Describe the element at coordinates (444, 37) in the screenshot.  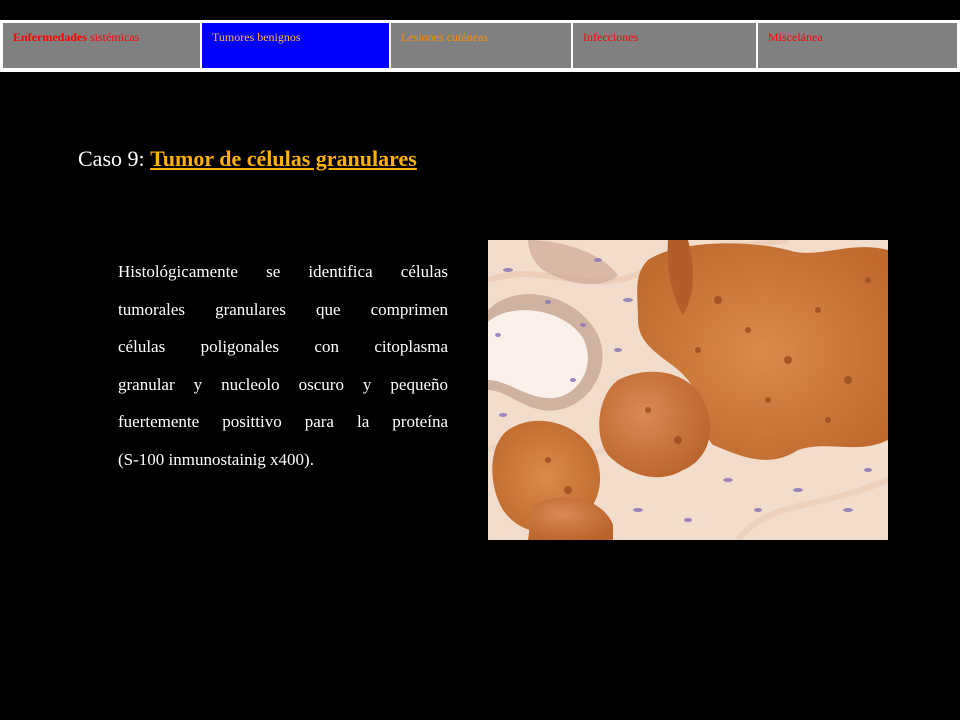
I see `nav-item-label: Lesiones cutáneas` at that location.